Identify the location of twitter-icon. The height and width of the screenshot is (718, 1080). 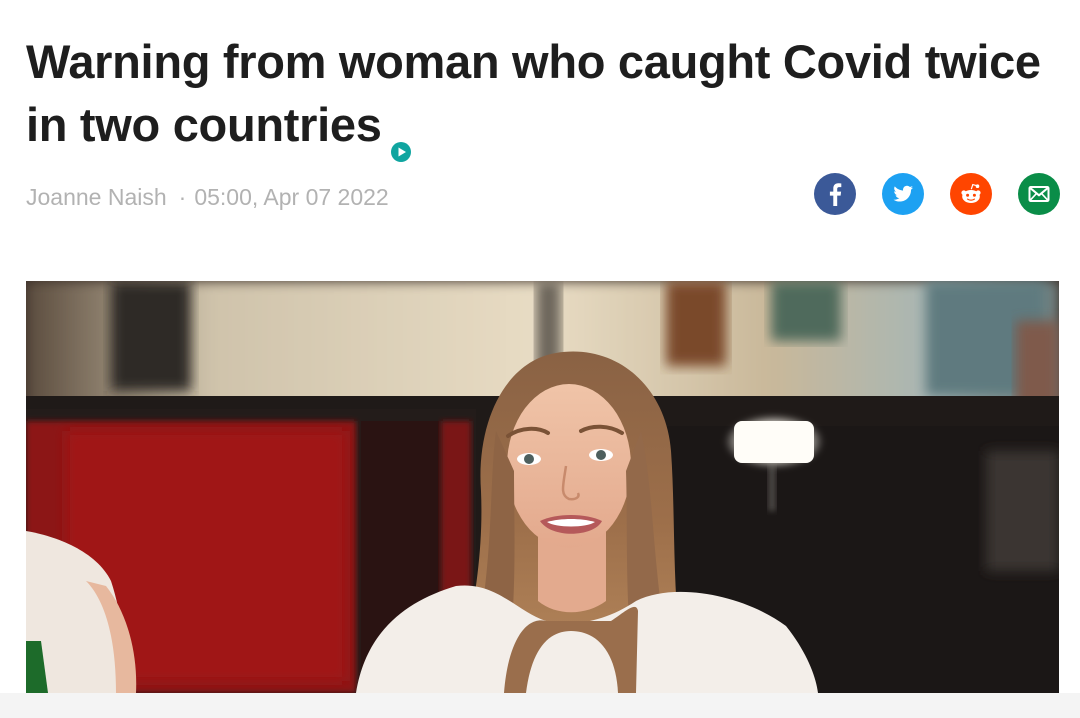
(903, 193).